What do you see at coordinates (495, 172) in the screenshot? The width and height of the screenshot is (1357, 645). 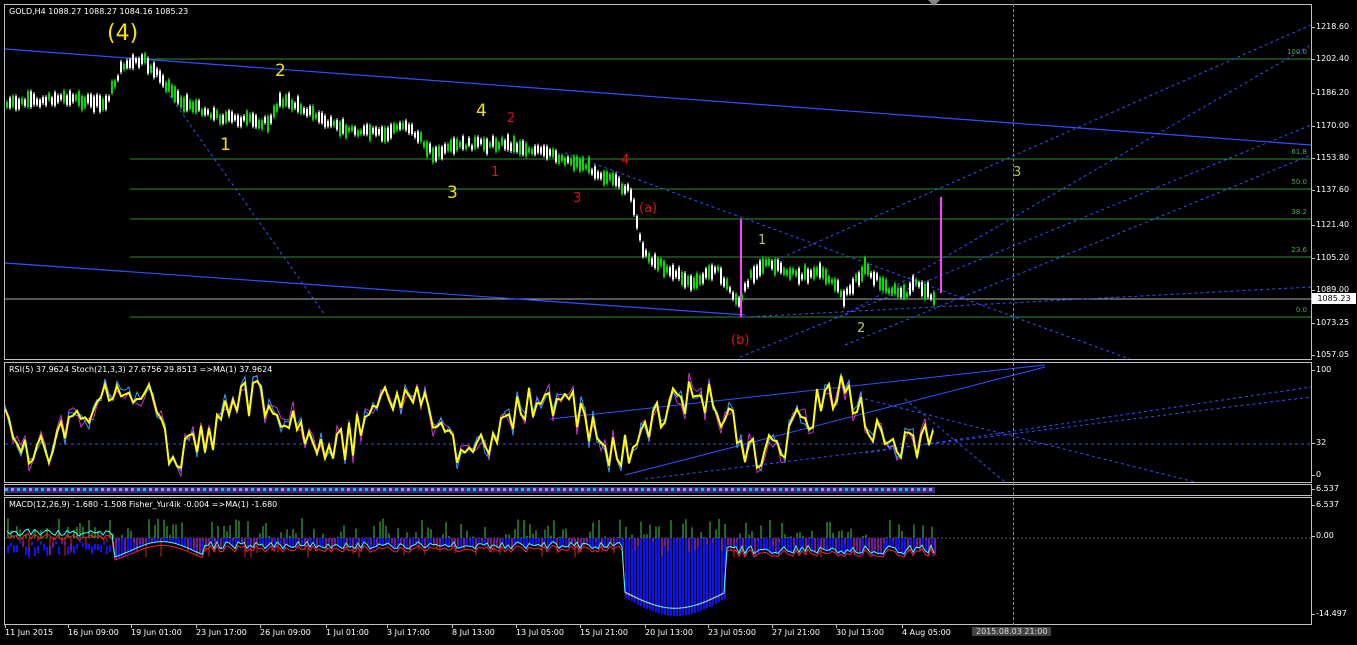 I see `wave-label-red-1: 1` at bounding box center [495, 172].